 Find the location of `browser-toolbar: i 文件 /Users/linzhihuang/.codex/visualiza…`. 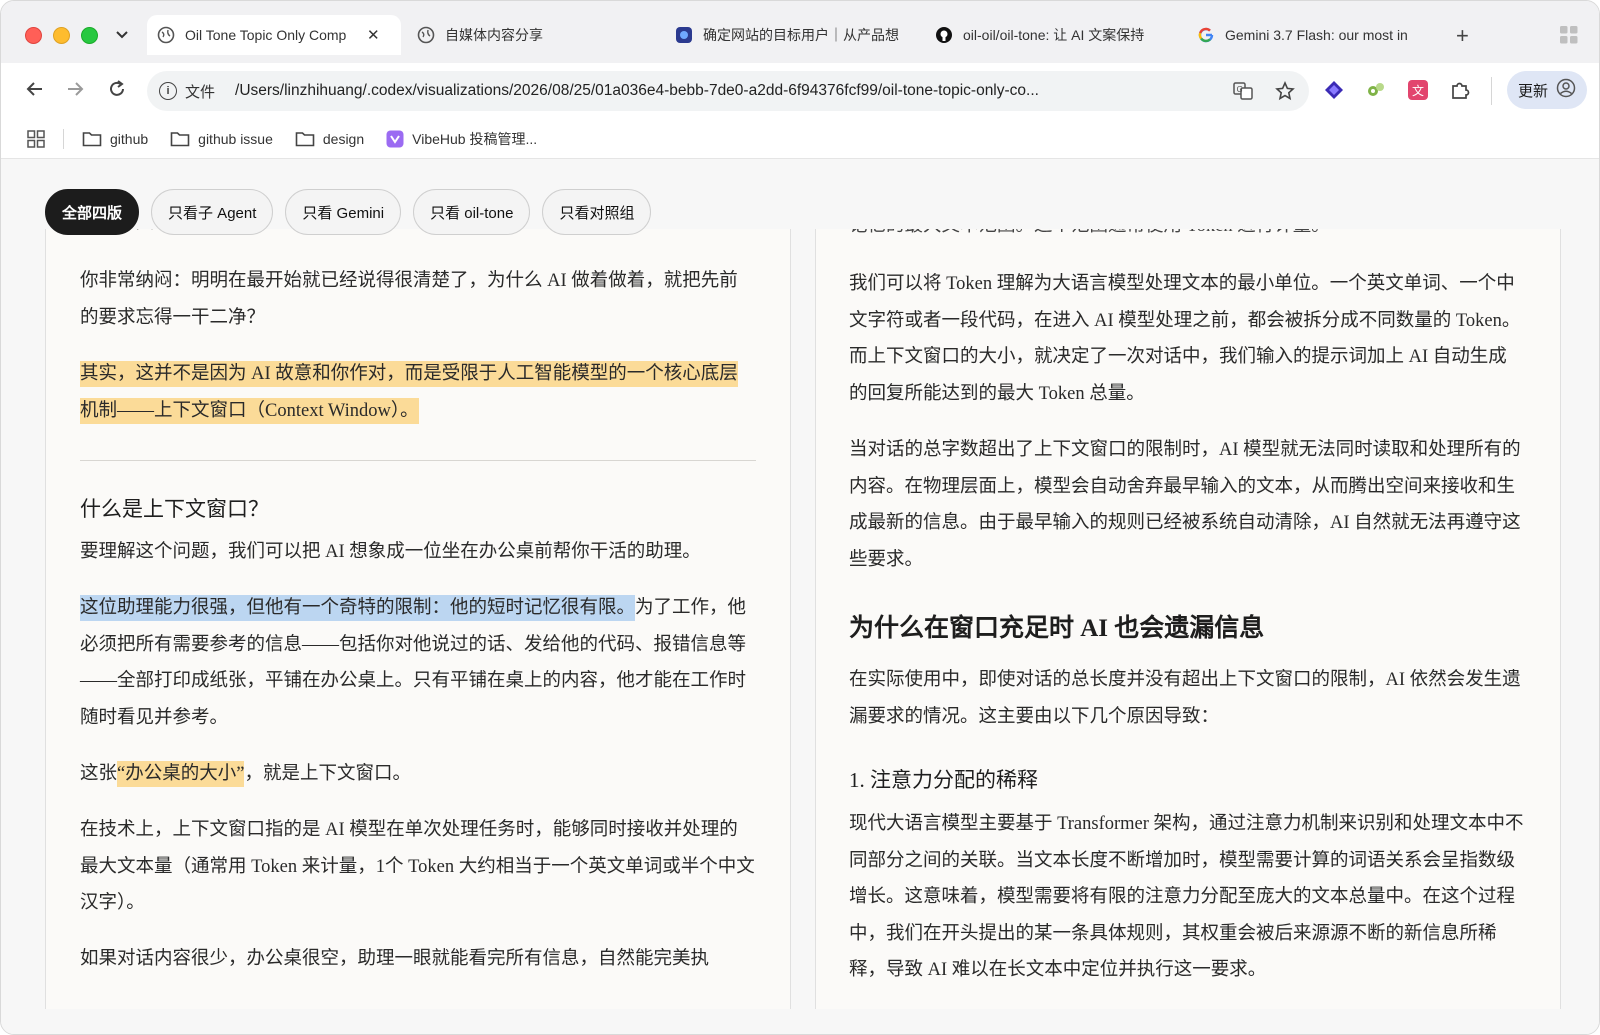

browser-toolbar: i 文件 /Users/linzhihuang/.codex/visualiza… is located at coordinates (800, 91).